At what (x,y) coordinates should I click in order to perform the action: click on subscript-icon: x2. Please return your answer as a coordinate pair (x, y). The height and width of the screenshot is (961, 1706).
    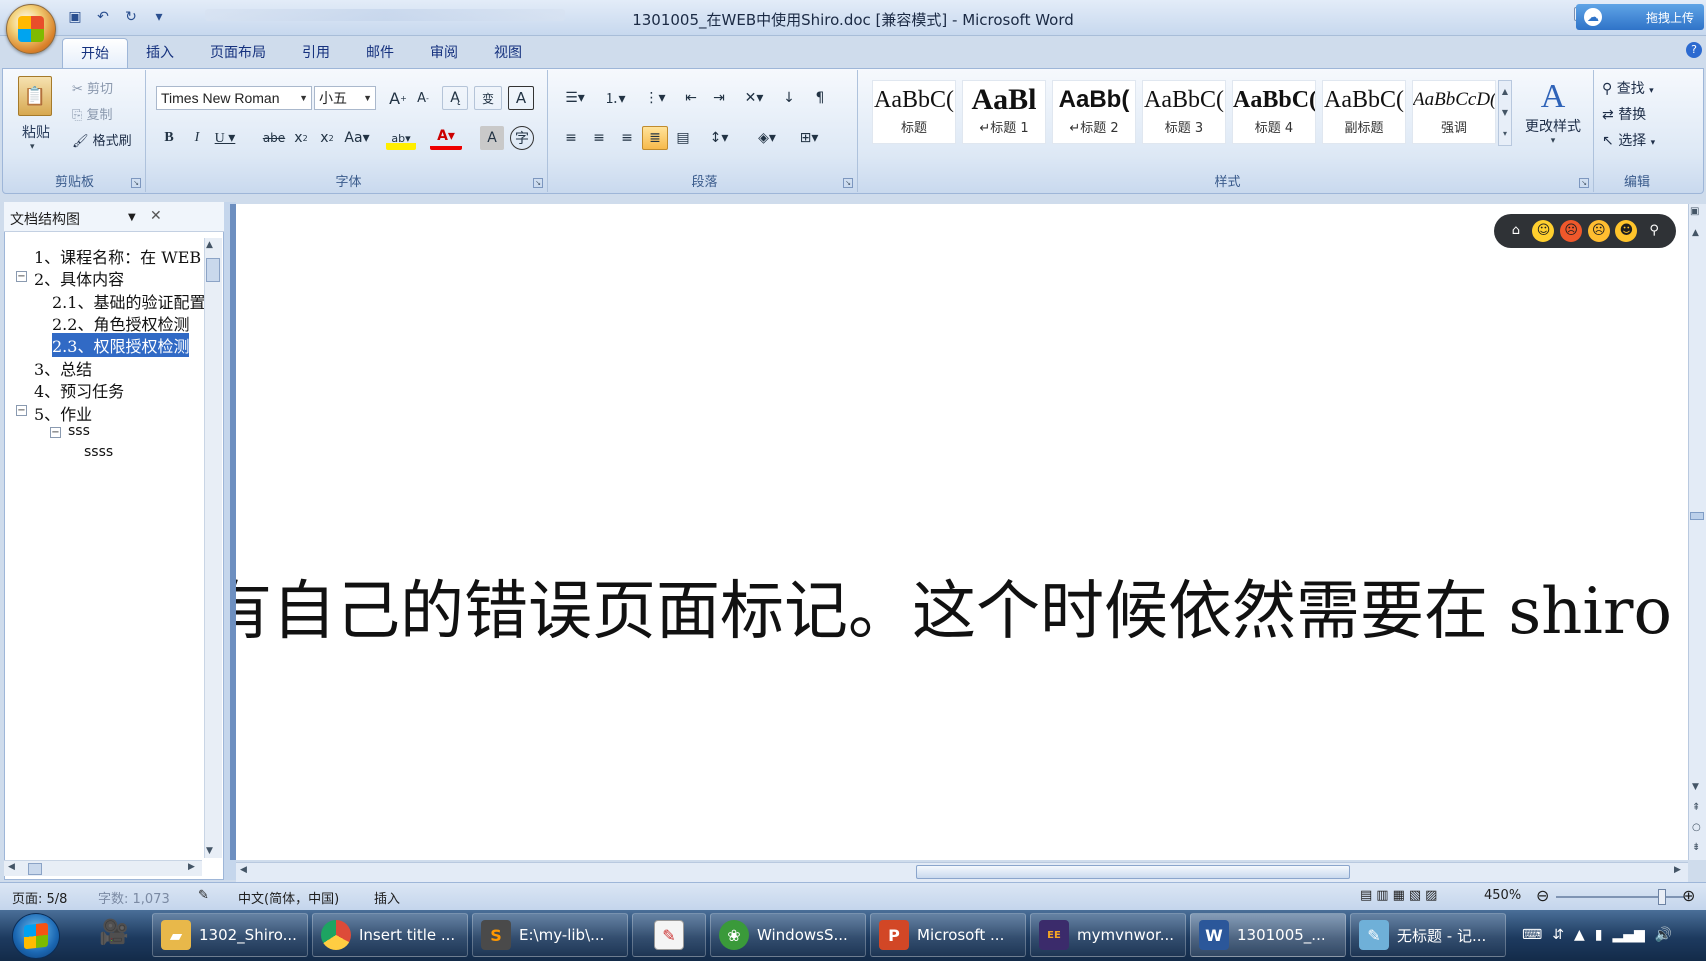
    Looking at the image, I should click on (301, 138).